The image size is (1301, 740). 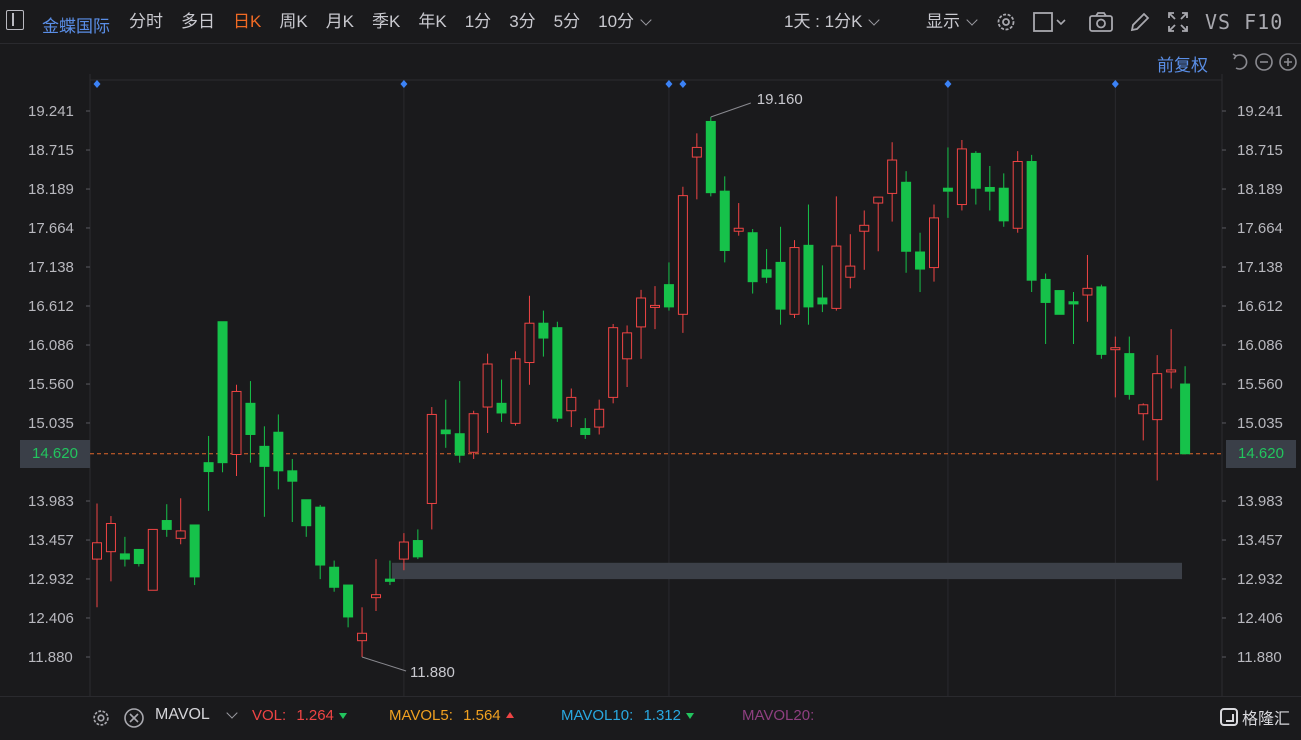 I want to click on gelonghui-logo: 格隆汇, so click(x=1255, y=717).